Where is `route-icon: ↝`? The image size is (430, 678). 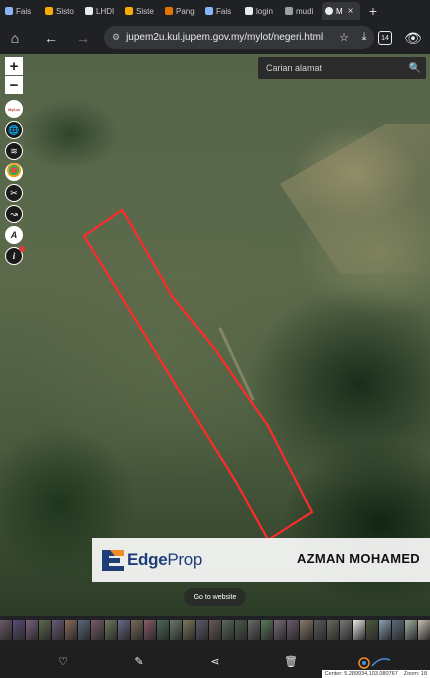 route-icon: ↝ is located at coordinates (14, 214).